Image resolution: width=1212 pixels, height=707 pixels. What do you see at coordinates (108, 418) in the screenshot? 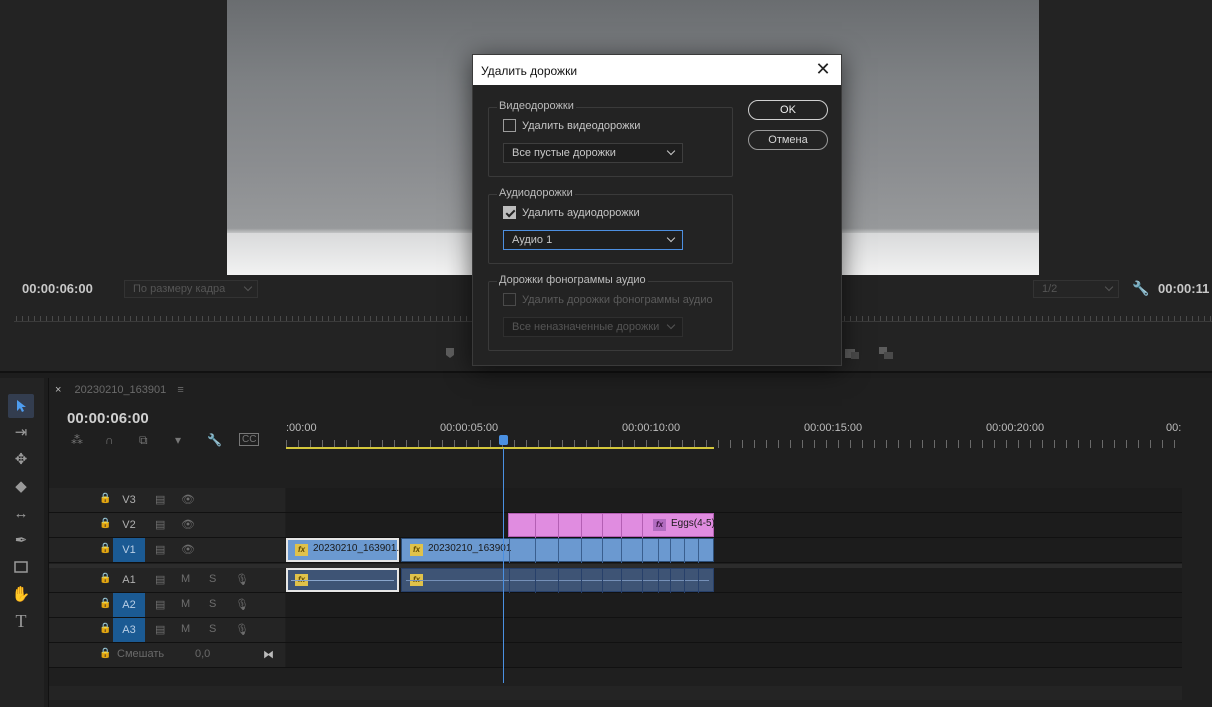
I see `timeline-timecode: 00:00:06:00` at bounding box center [108, 418].